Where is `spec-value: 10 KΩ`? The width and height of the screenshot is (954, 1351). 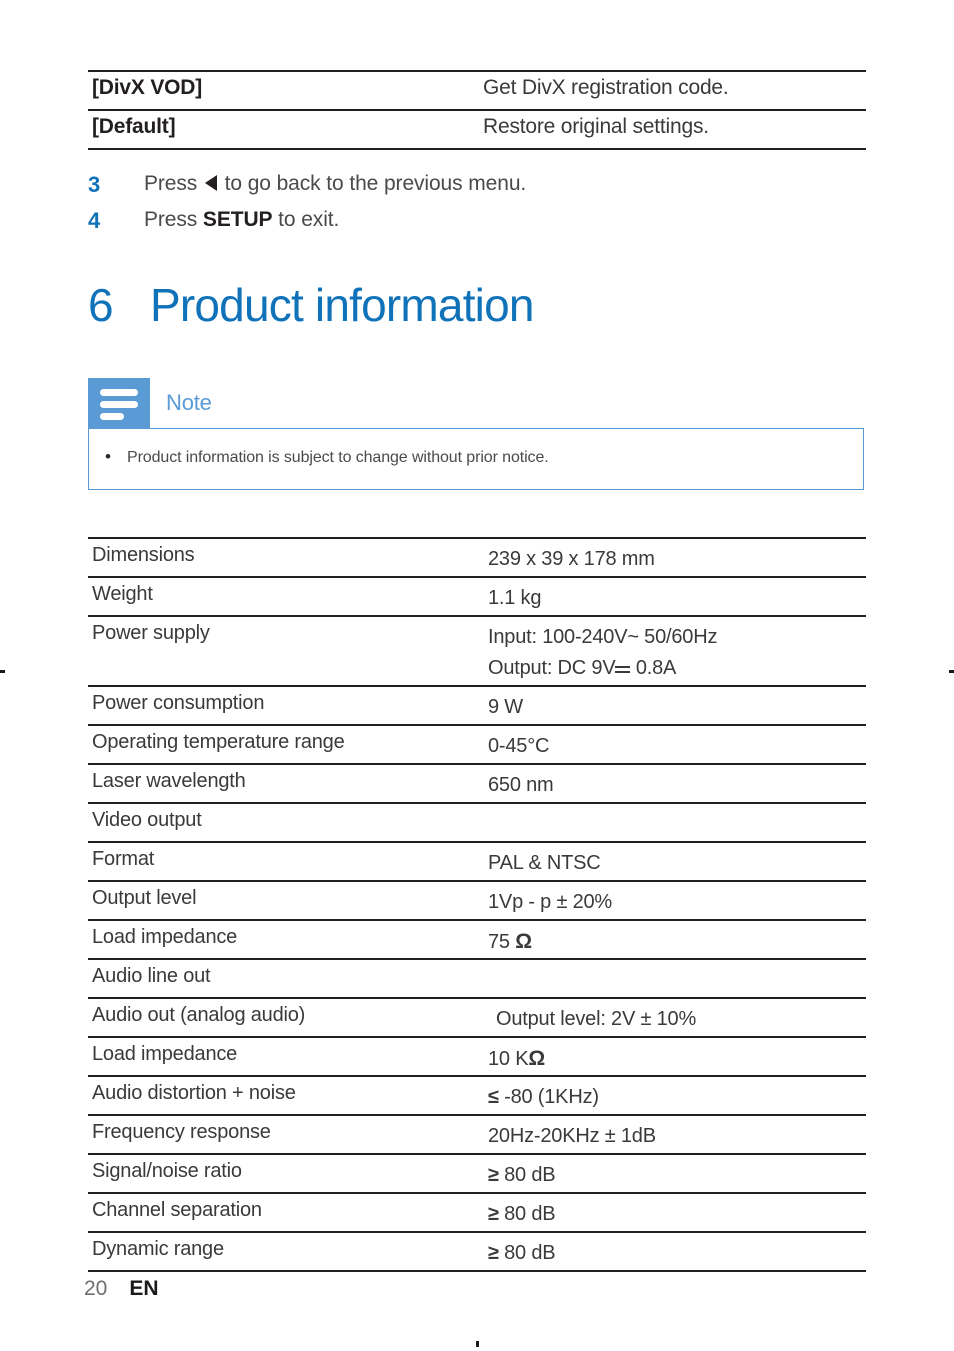 spec-value: 10 KΩ is located at coordinates (516, 1059).